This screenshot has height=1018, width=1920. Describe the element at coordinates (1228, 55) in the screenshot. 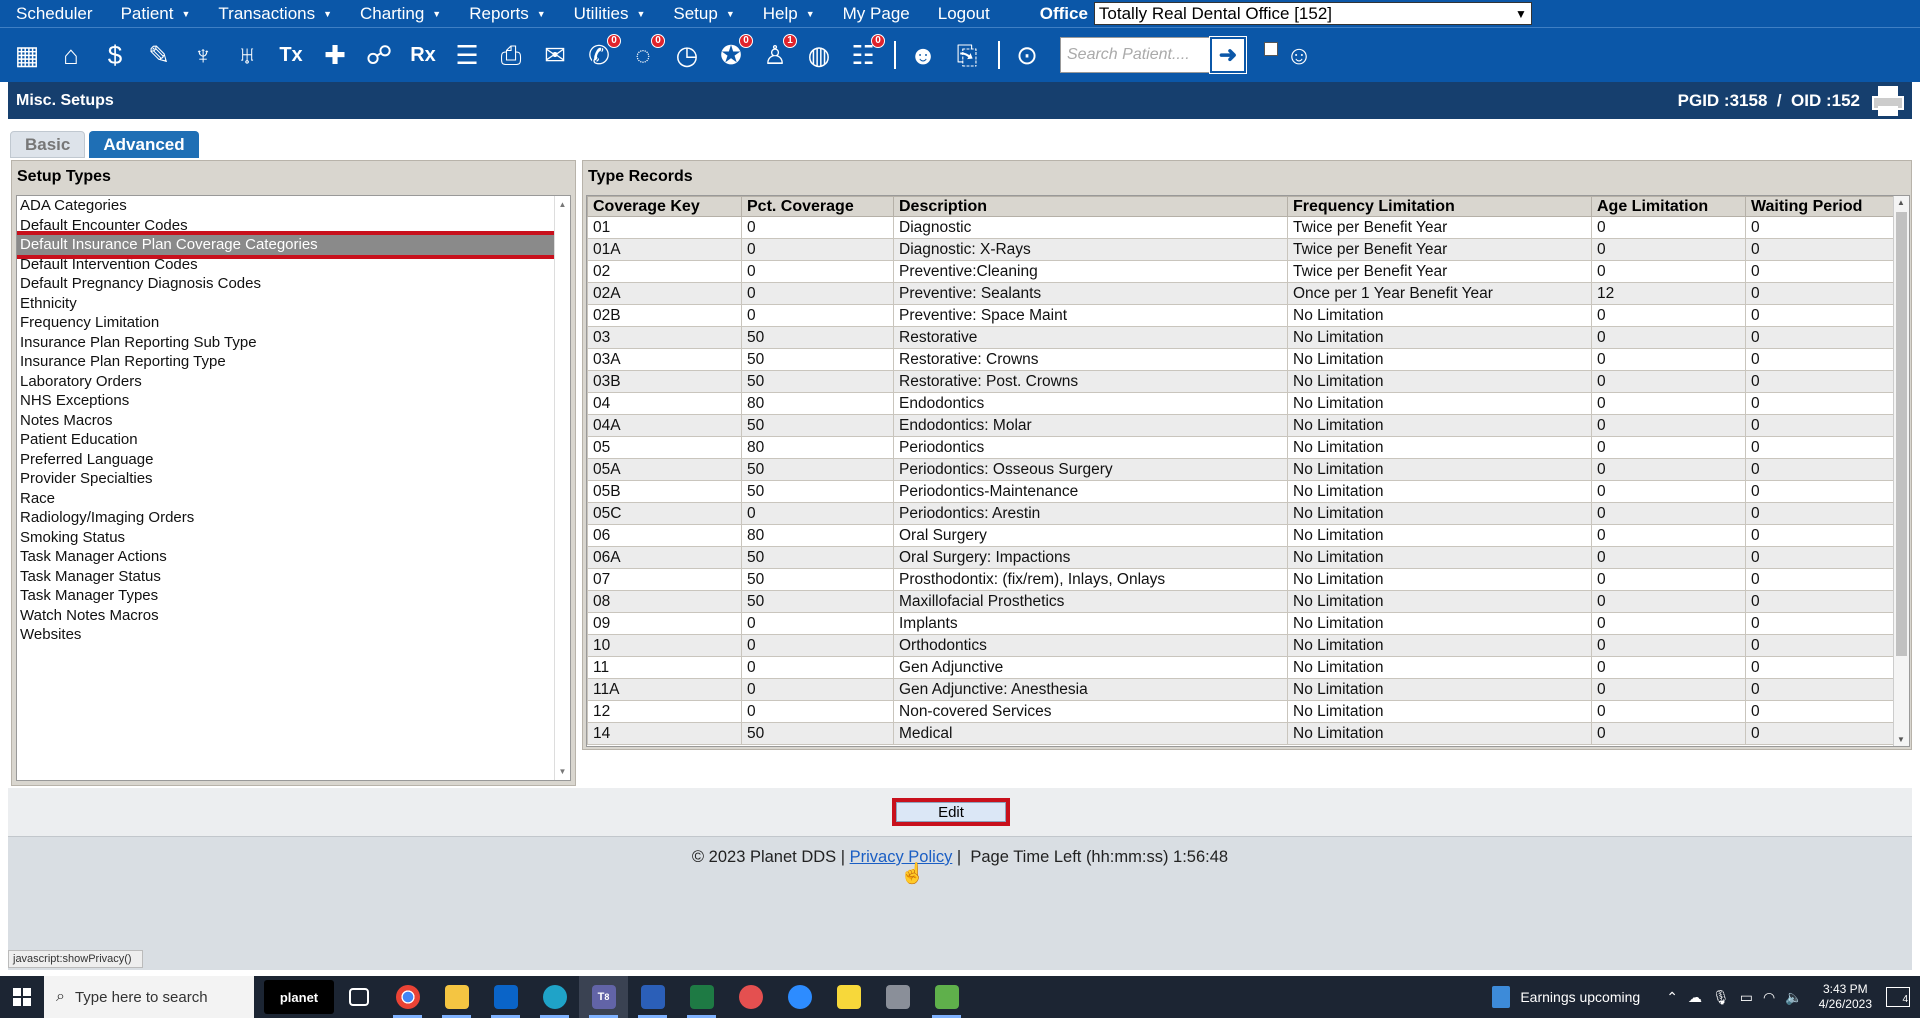

I see `search-go-arrow-icon: ➜` at that location.